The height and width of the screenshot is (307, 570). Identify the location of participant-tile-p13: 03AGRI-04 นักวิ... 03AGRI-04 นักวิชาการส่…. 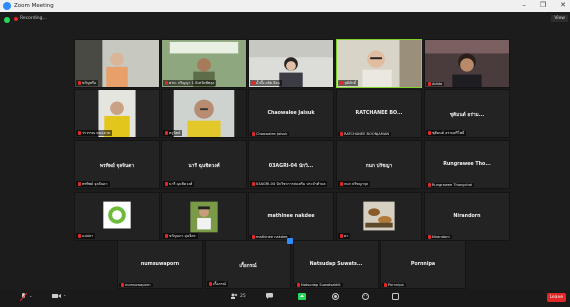
(291, 164).